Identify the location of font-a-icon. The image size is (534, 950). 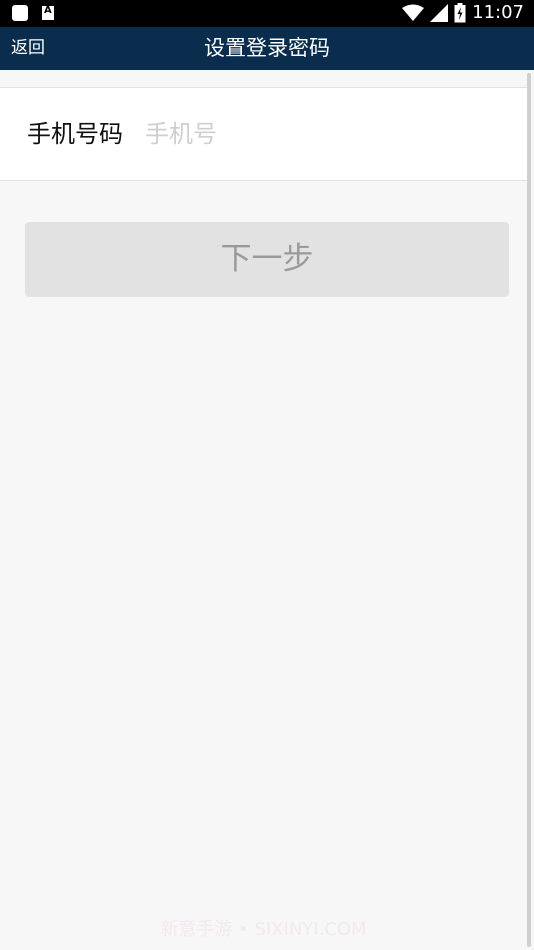
(48, 12).